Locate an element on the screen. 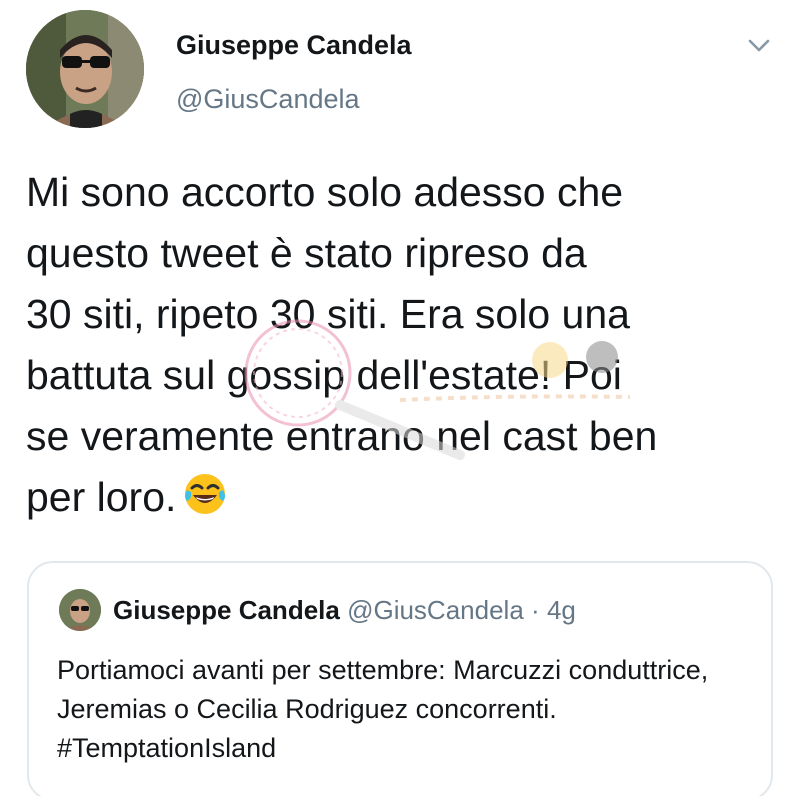 Image resolution: width=800 pixels, height=796 pixels. avatar-photo is located at coordinates (85, 69).